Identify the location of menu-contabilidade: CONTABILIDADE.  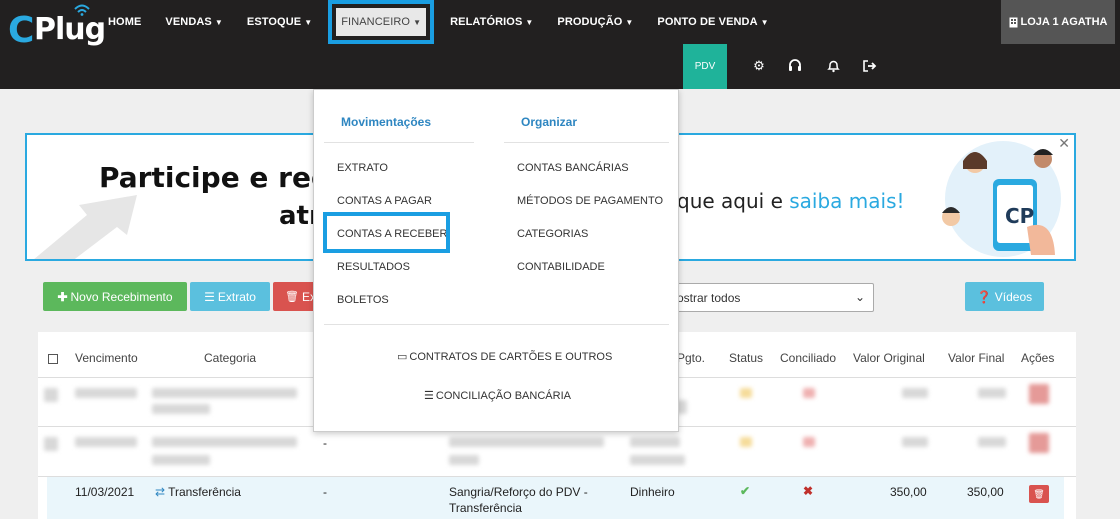
(561, 267).